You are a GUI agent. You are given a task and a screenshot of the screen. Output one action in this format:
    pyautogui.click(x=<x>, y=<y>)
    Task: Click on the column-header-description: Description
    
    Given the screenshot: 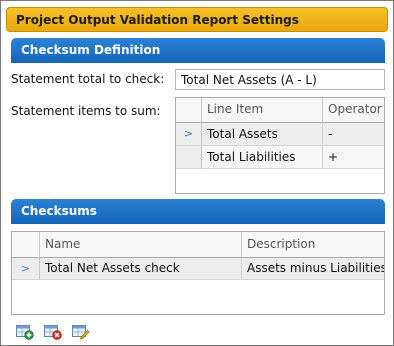 What is the action you would take?
    pyautogui.click(x=313, y=245)
    